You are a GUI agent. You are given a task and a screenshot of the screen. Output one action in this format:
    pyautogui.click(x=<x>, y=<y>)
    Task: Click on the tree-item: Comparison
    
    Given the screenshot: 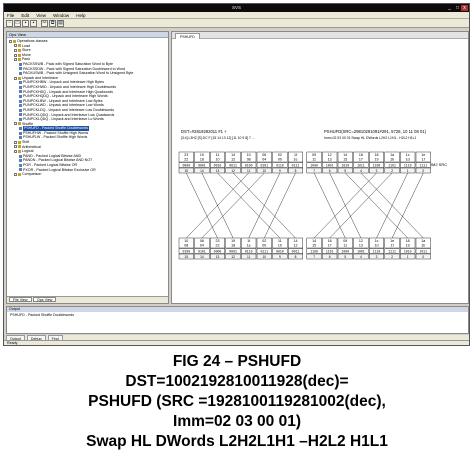 What is the action you would take?
    pyautogui.click(x=87, y=174)
    